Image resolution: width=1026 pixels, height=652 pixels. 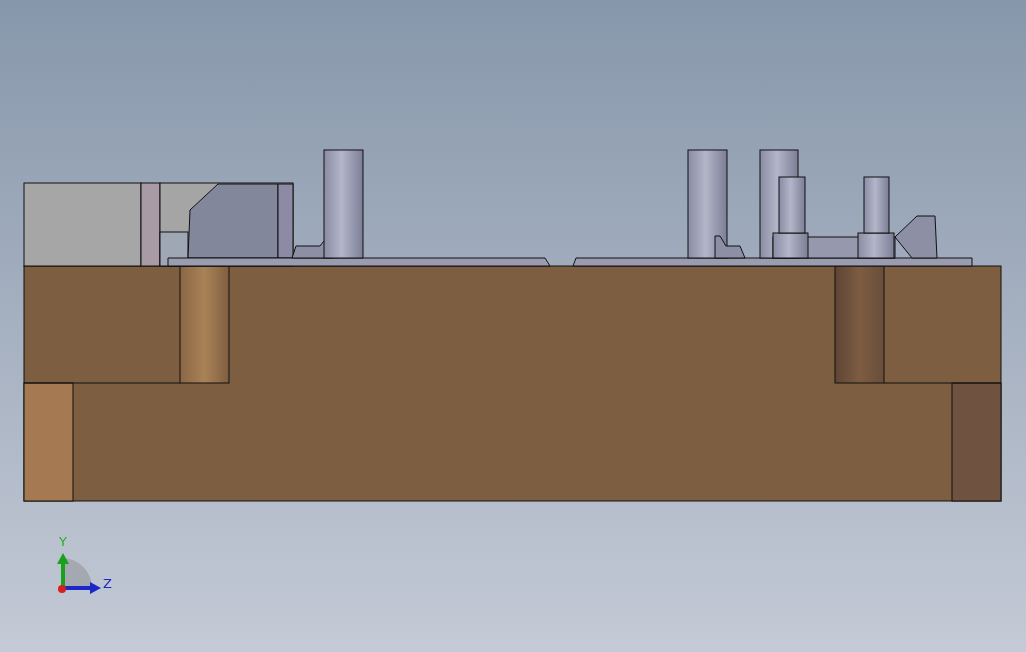 I want to click on axis-triad-icon, so click(x=79, y=573).